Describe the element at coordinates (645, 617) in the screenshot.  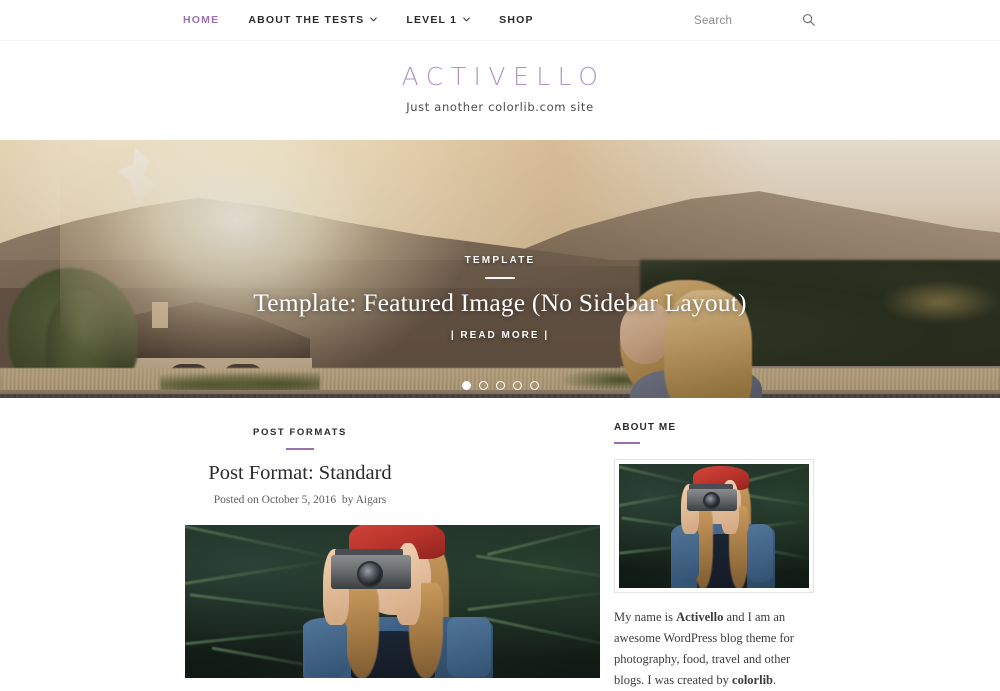
I see `about-text-part-1: My name is` at that location.